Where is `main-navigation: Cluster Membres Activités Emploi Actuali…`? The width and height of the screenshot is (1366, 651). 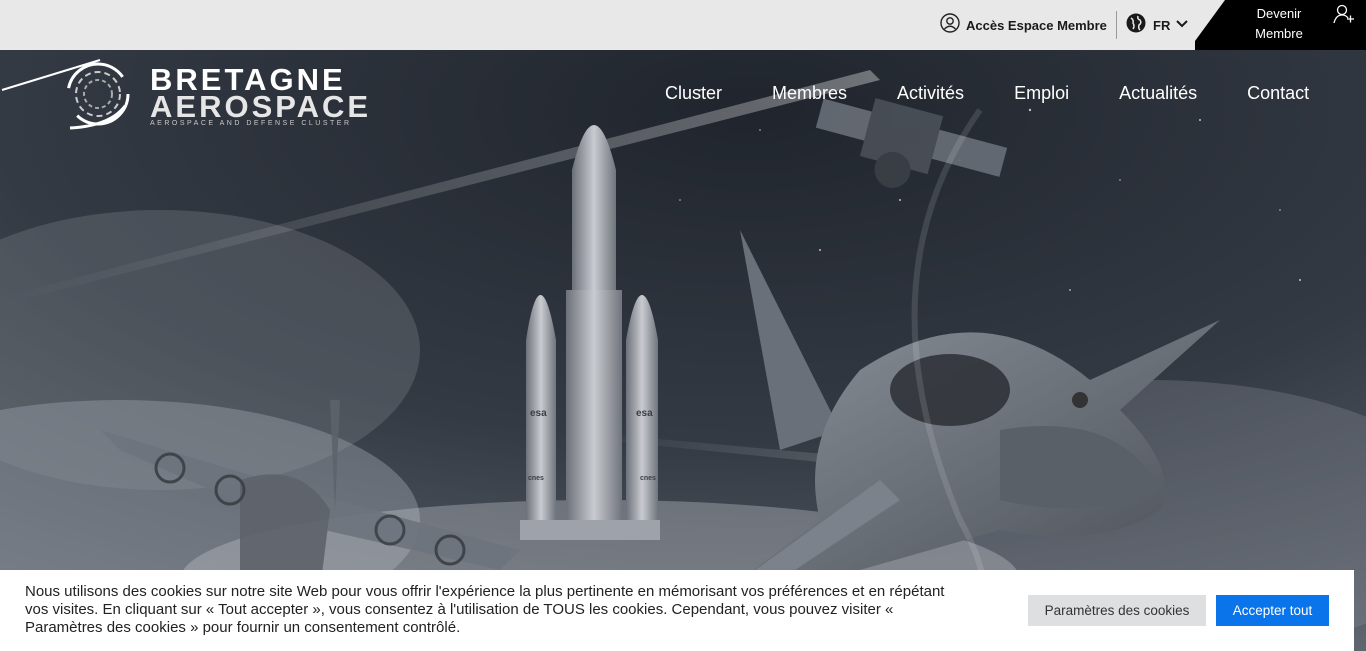
main-navigation: Cluster Membres Activités Emploi Actuali… is located at coordinates (987, 93).